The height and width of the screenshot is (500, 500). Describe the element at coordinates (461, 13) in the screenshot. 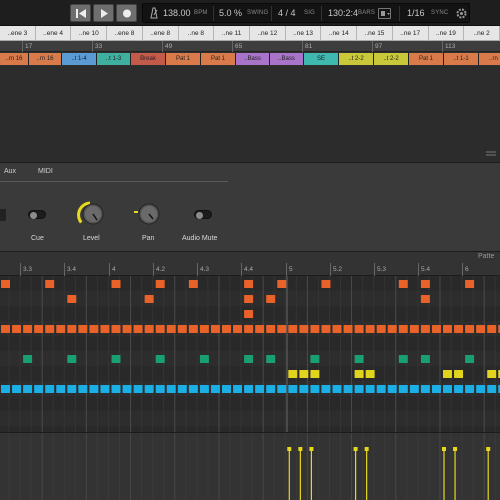

I see `gear-icon` at that location.